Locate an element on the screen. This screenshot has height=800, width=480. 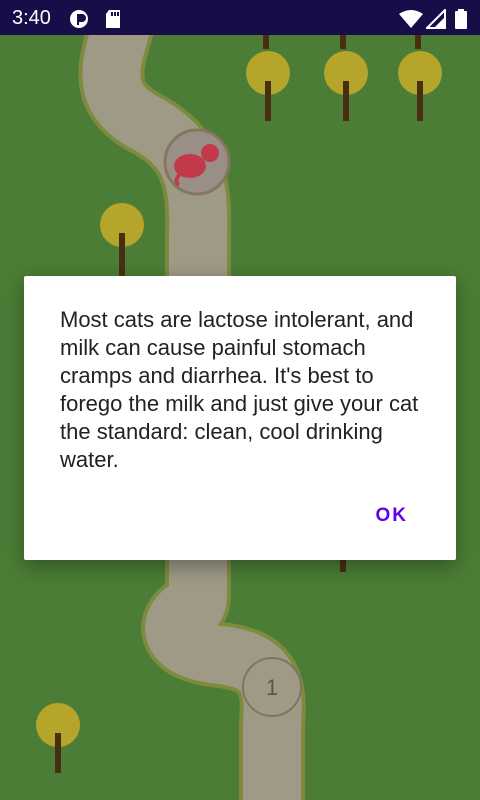
sd-card-icon is located at coordinates (113, 21).